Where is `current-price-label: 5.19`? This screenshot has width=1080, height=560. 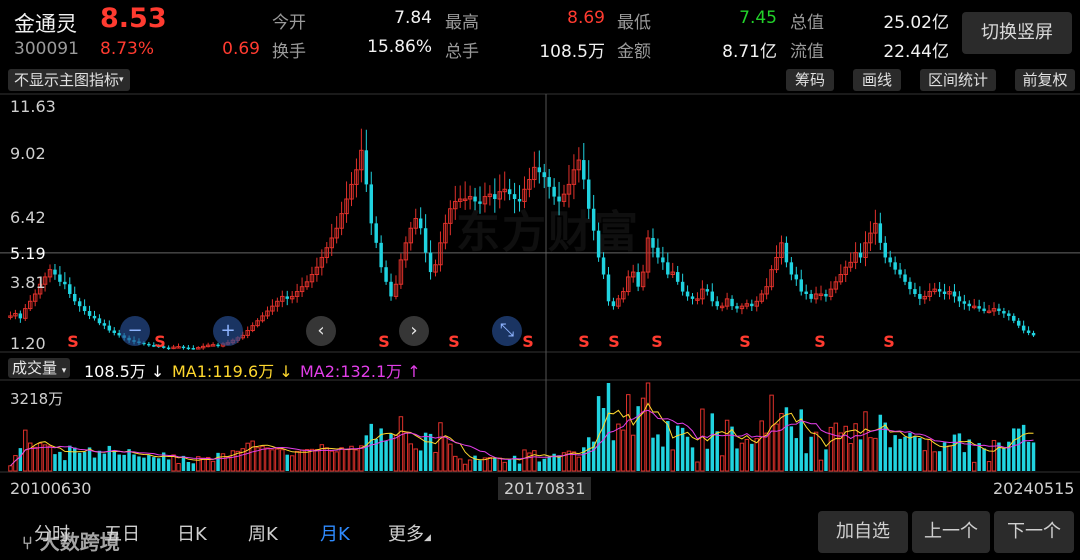
current-price-label: 5.19 is located at coordinates (28, 253).